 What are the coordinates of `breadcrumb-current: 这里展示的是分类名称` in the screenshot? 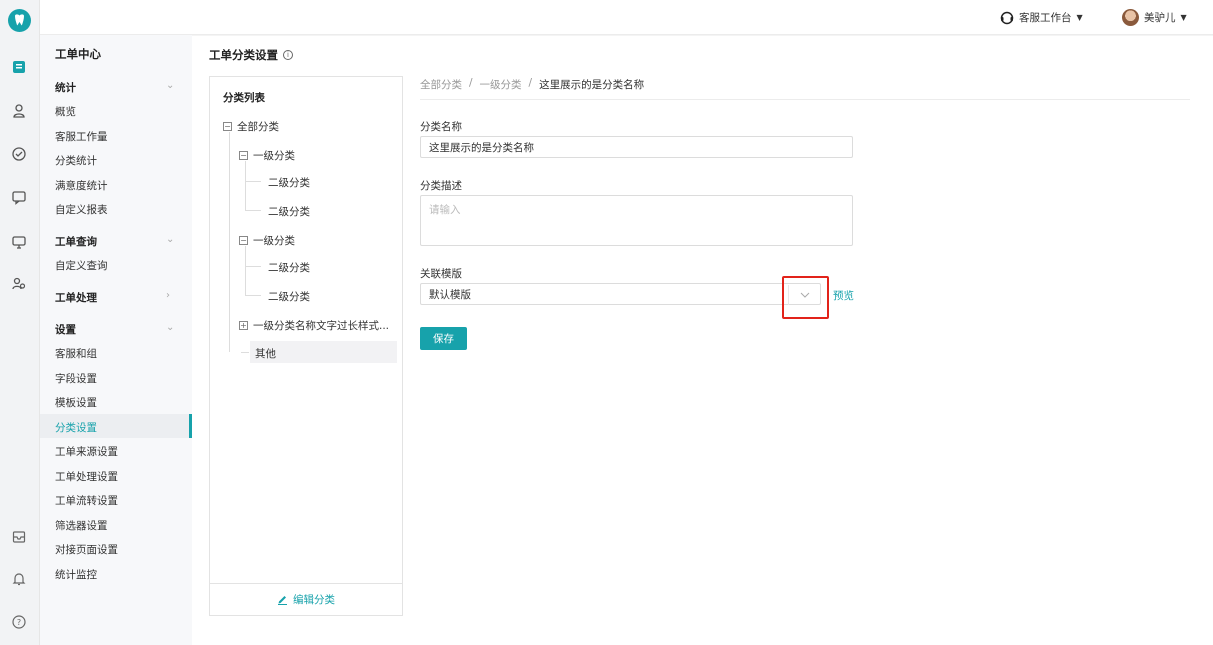 It's located at (592, 85).